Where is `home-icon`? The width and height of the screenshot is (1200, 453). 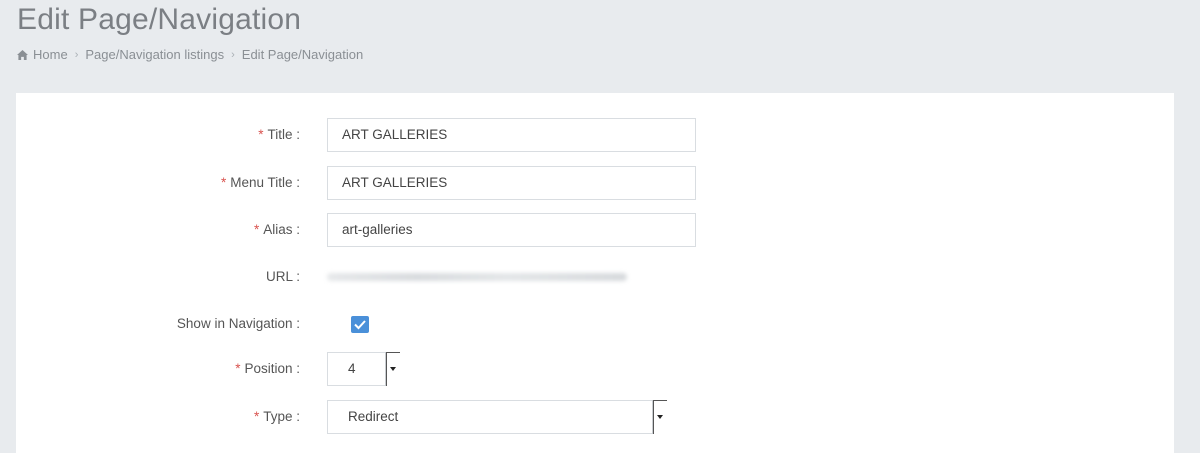 home-icon is located at coordinates (22, 54).